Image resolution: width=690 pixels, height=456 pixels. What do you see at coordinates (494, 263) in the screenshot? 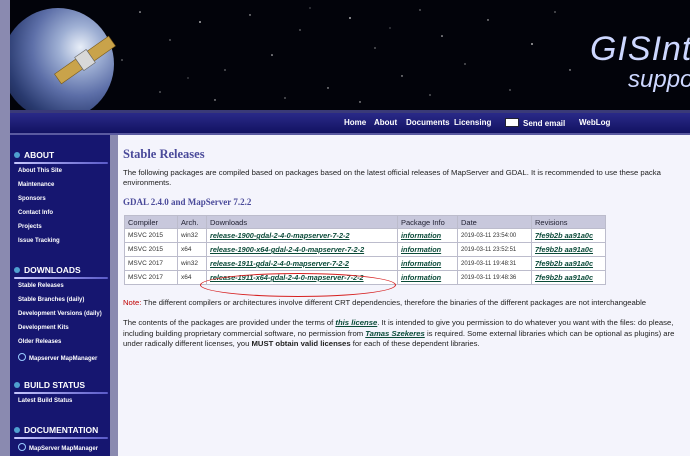
I see `cell-date: 2019-03-11 19:48:31` at bounding box center [494, 263].